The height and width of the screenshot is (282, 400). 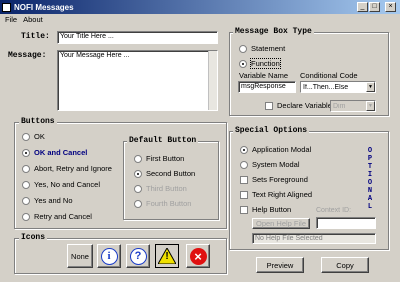 I want to click on conditional-code-value: If...Then...Else, so click(x=326, y=87).